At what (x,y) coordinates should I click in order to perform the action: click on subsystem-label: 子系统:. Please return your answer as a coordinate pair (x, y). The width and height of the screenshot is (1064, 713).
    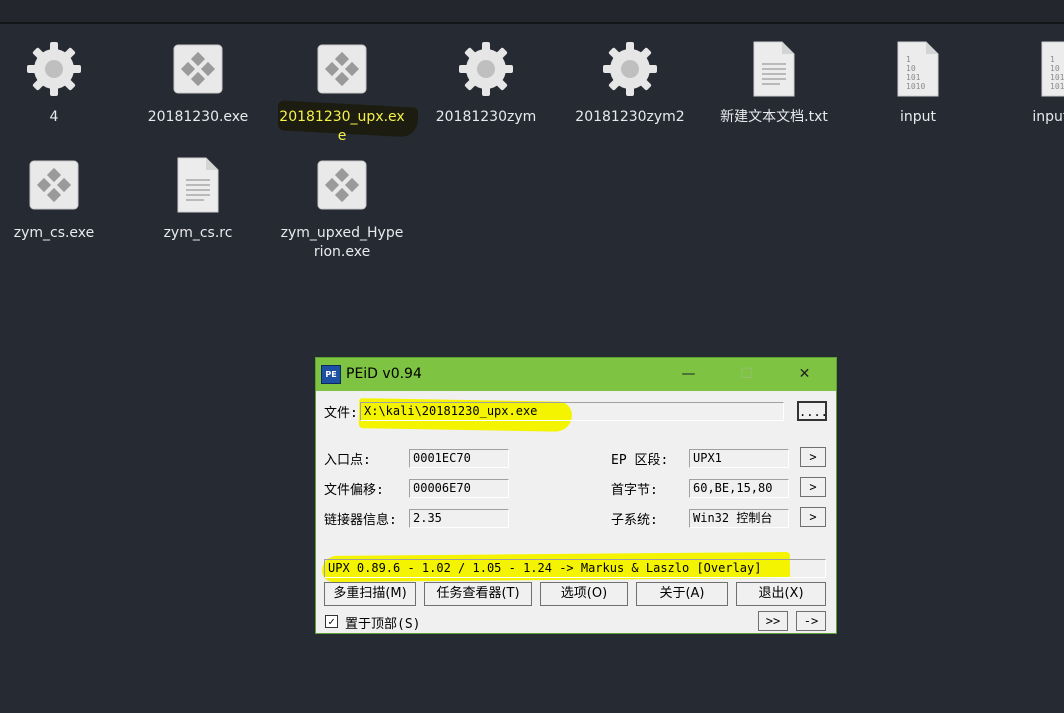
    Looking at the image, I should click on (634, 520).